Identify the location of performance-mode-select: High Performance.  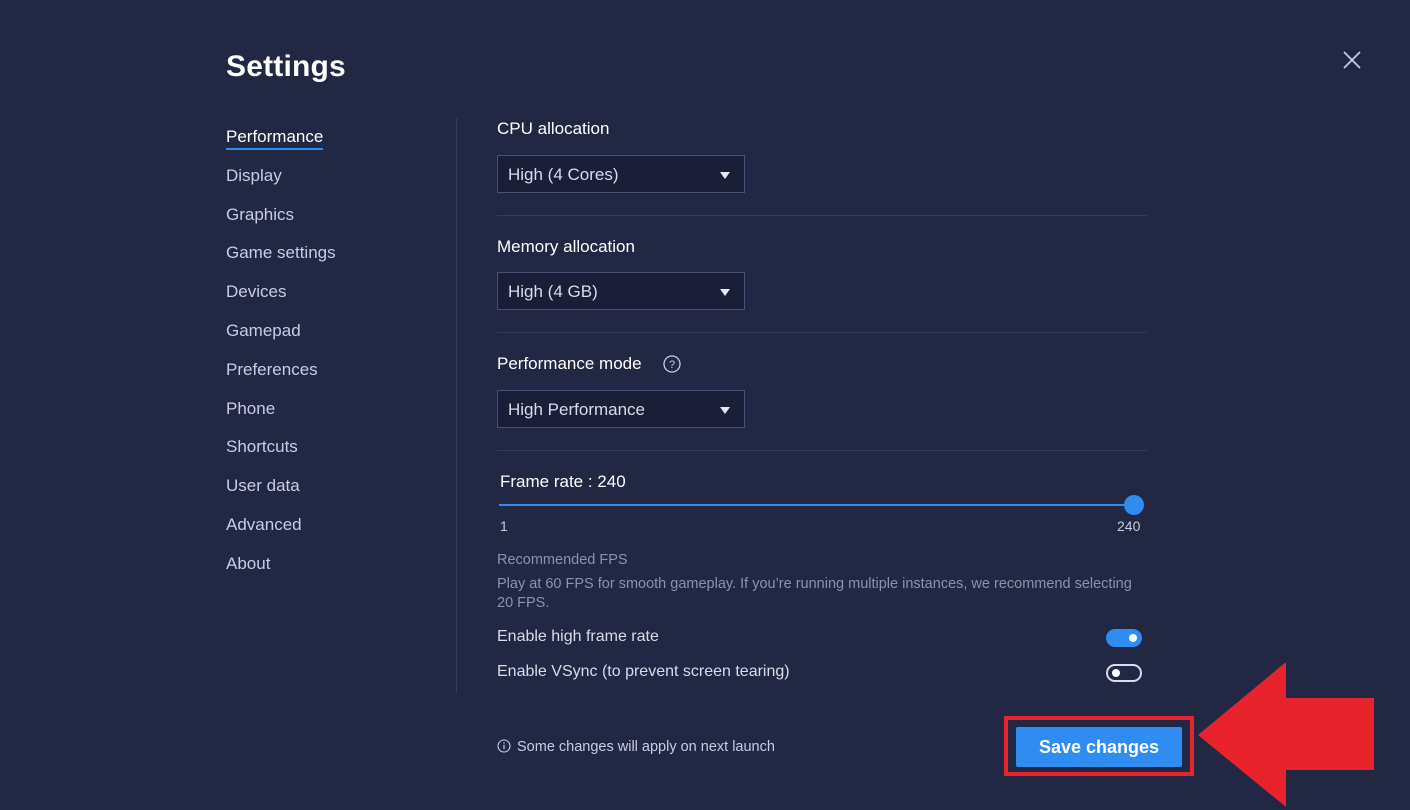
(621, 409).